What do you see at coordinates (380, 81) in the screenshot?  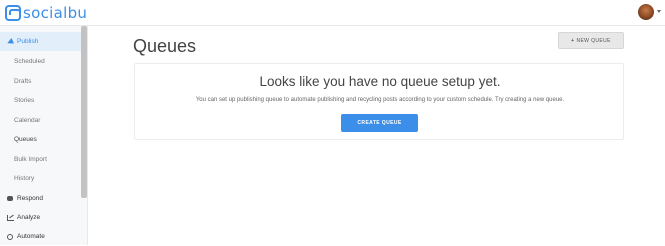 I see `empty-state-heading: Looks like you have no queue setup yet.` at bounding box center [380, 81].